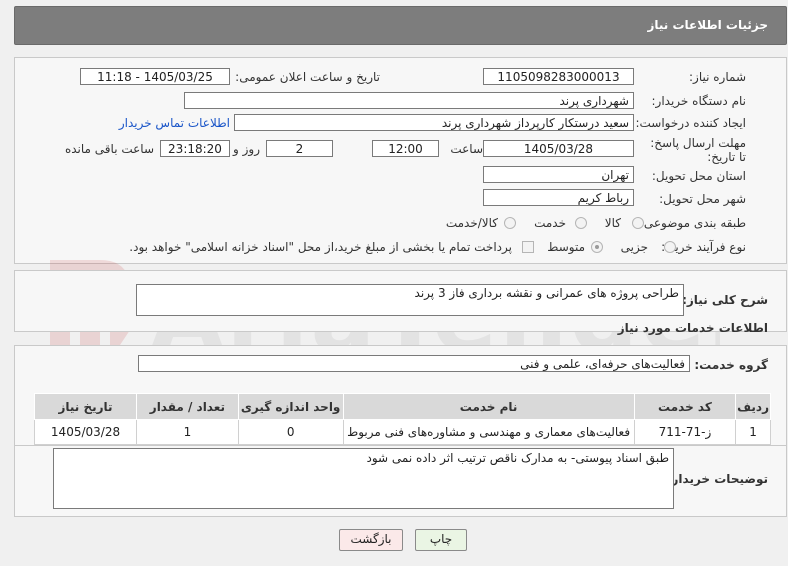 The image size is (788, 566). What do you see at coordinates (85, 432) in the screenshot?
I see `cell-date: 1405/03/28` at bounding box center [85, 432].